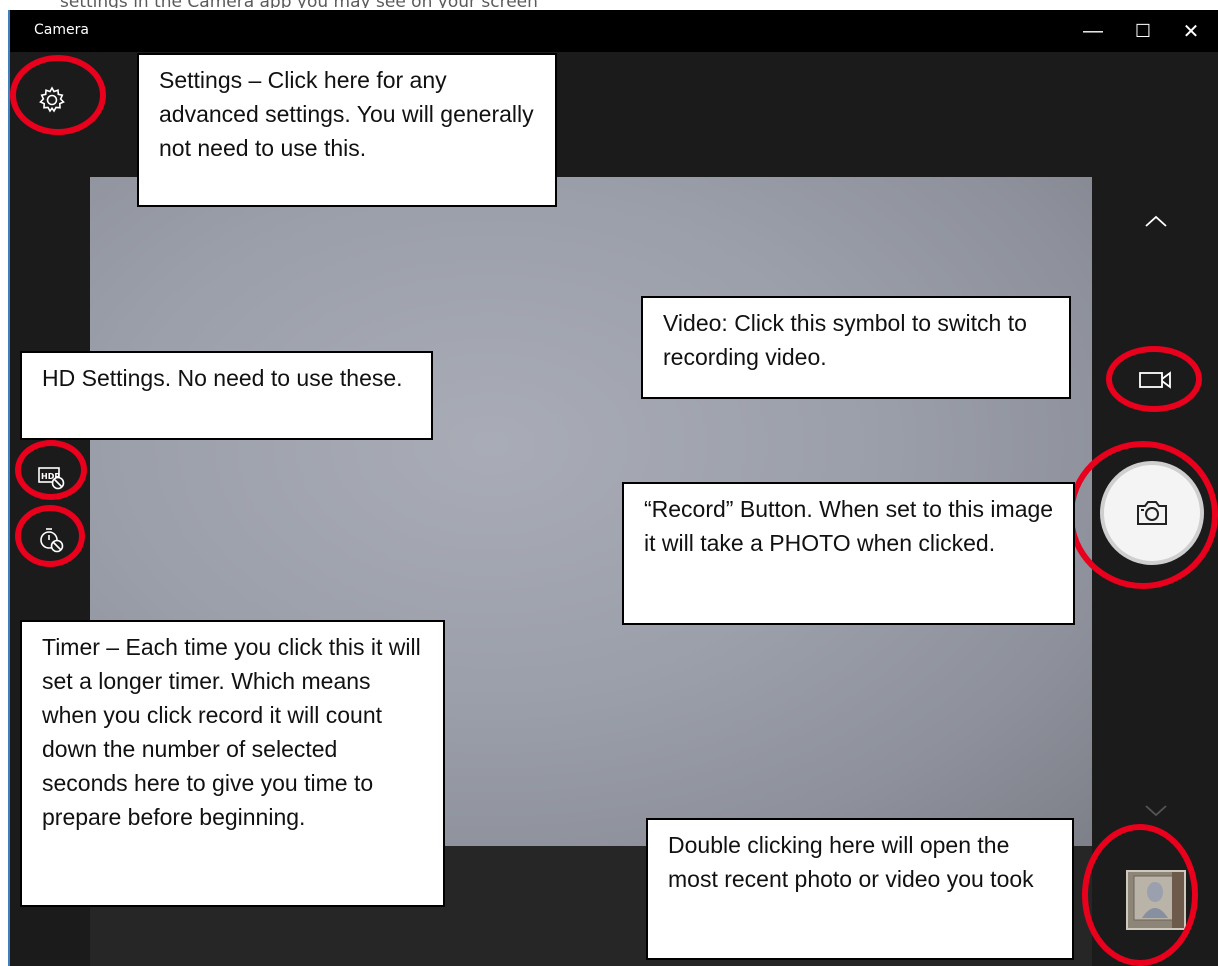 The width and height of the screenshot is (1218, 966). I want to click on minimize-button: —, so click(1093, 31).